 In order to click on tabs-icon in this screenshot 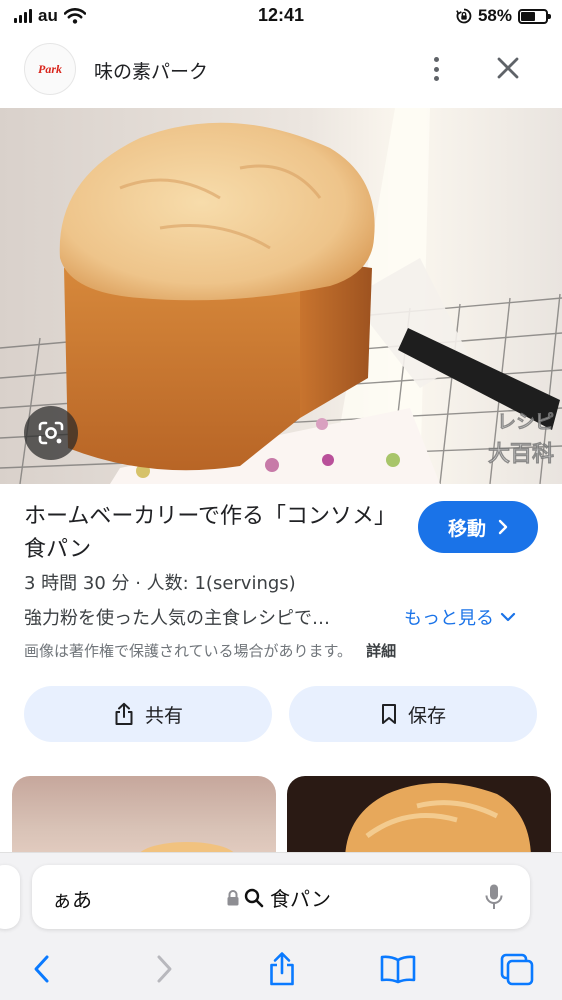, I will do `click(517, 969)`.